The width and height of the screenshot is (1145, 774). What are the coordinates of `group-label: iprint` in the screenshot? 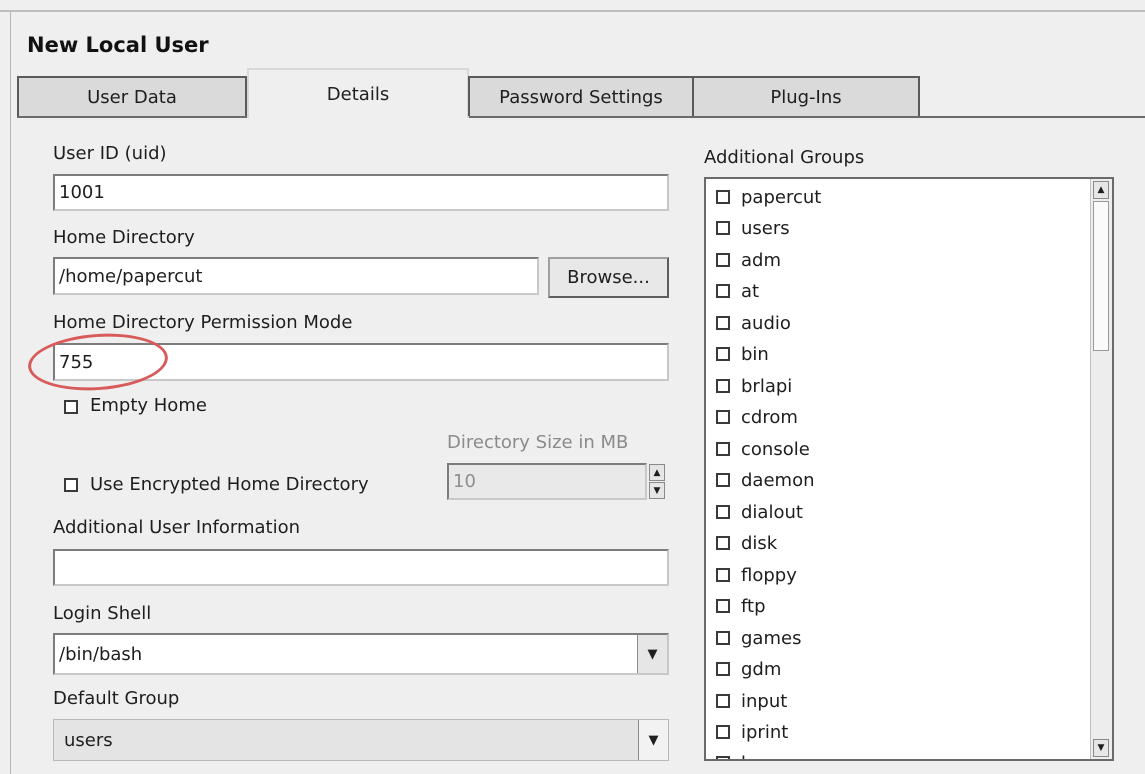 It's located at (765, 732).